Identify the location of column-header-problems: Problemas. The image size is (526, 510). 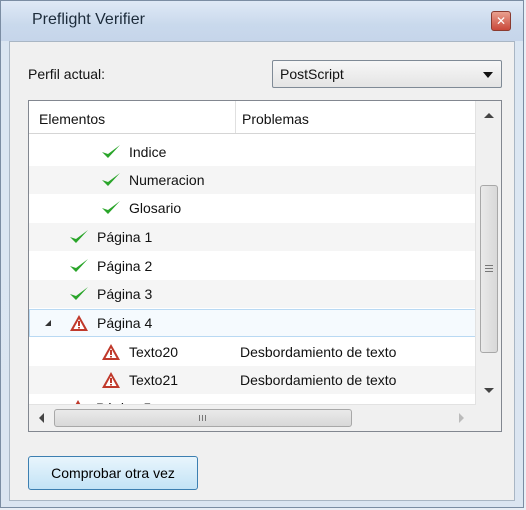
(275, 119).